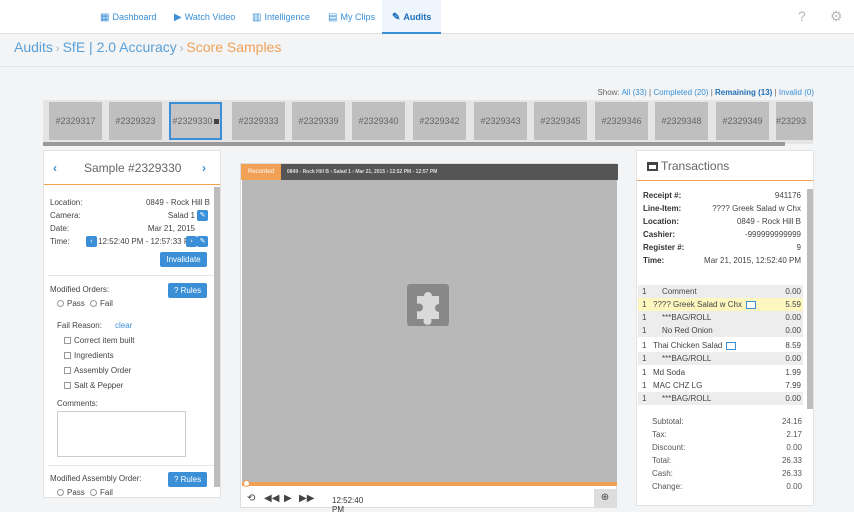  I want to click on breadcrumb-audits: Audits, so click(33, 47).